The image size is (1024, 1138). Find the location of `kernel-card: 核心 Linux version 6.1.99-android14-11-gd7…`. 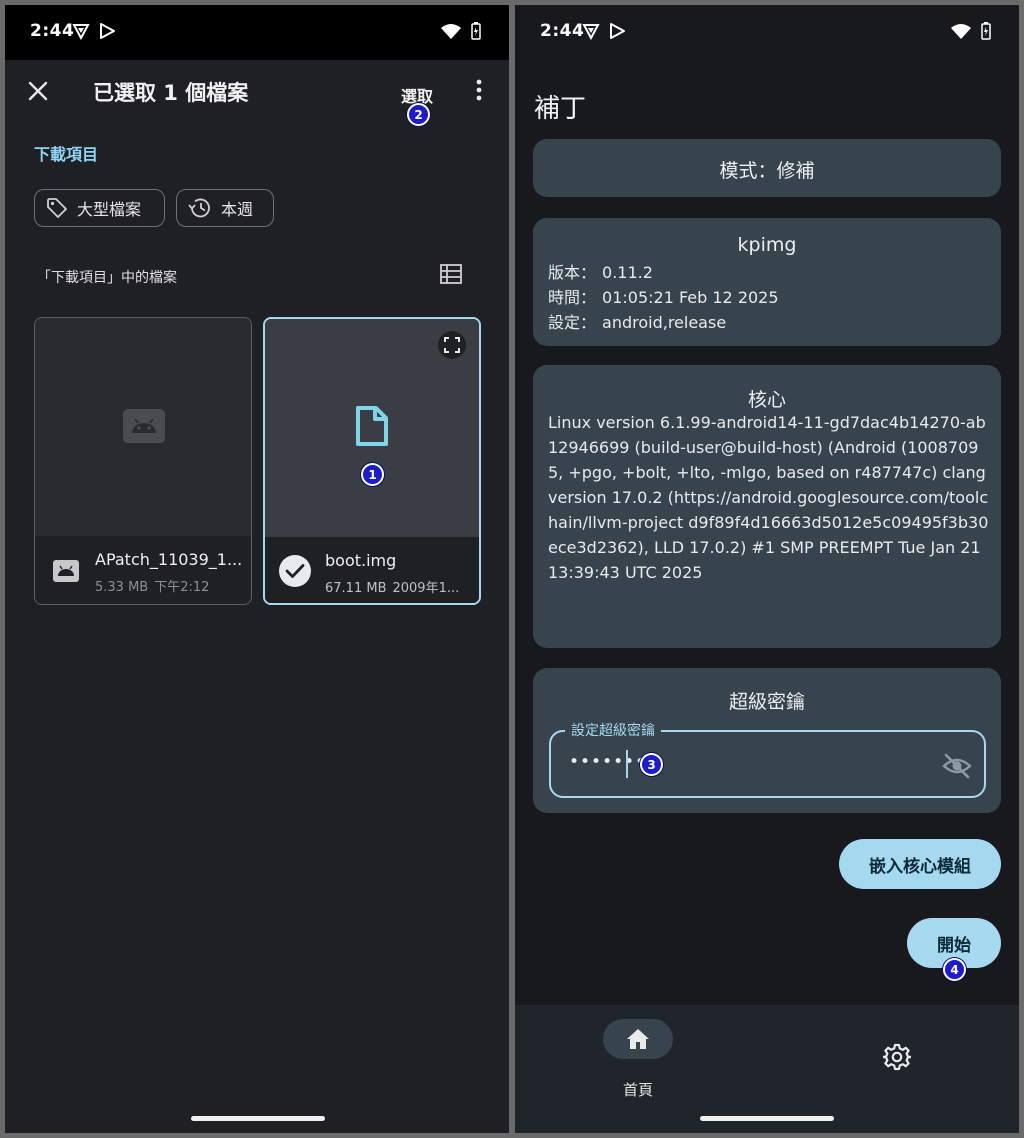

kernel-card: 核心 Linux version 6.1.99-android14-11-gd7… is located at coordinates (767, 506).